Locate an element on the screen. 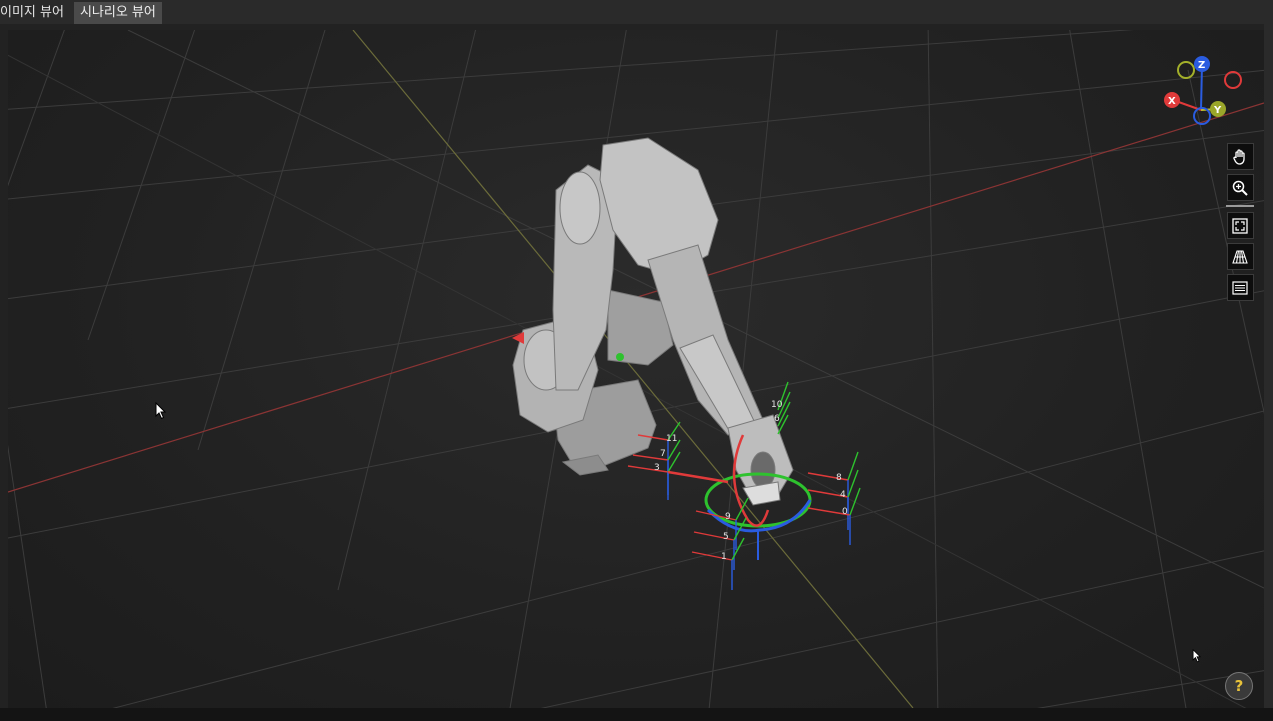  help-button: ? is located at coordinates (1239, 686).